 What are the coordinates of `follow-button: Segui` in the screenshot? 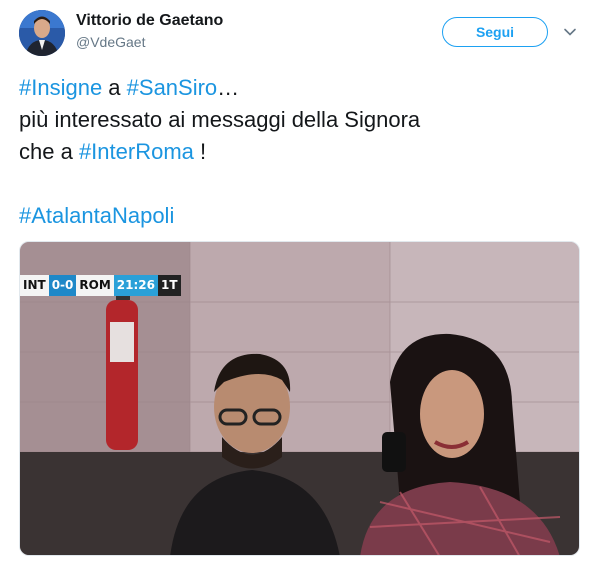 It's located at (495, 32).